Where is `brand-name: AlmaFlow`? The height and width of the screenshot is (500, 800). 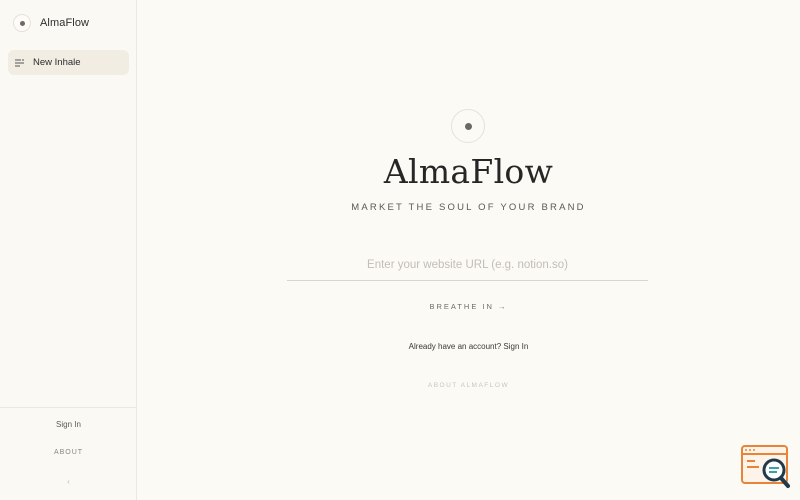 brand-name: AlmaFlow is located at coordinates (65, 23).